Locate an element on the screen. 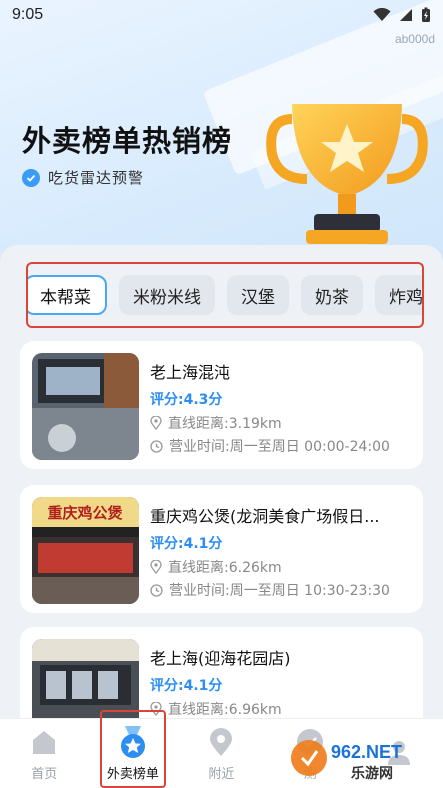 This screenshot has width=443, height=788. wifi-icon is located at coordinates (382, 14).